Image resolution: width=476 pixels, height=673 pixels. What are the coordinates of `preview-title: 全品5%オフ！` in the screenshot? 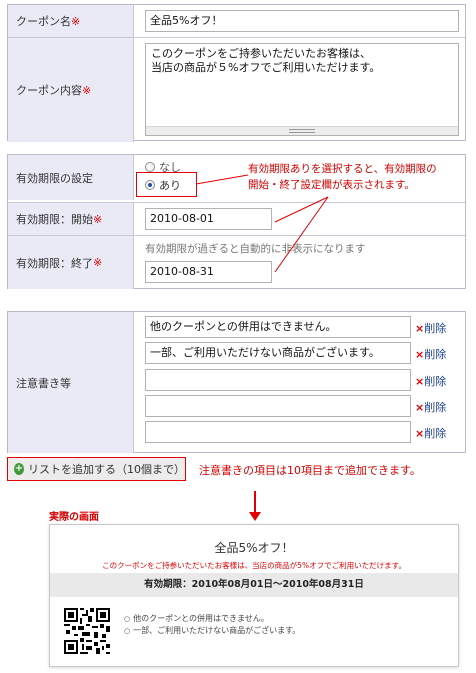 It's located at (254, 548).